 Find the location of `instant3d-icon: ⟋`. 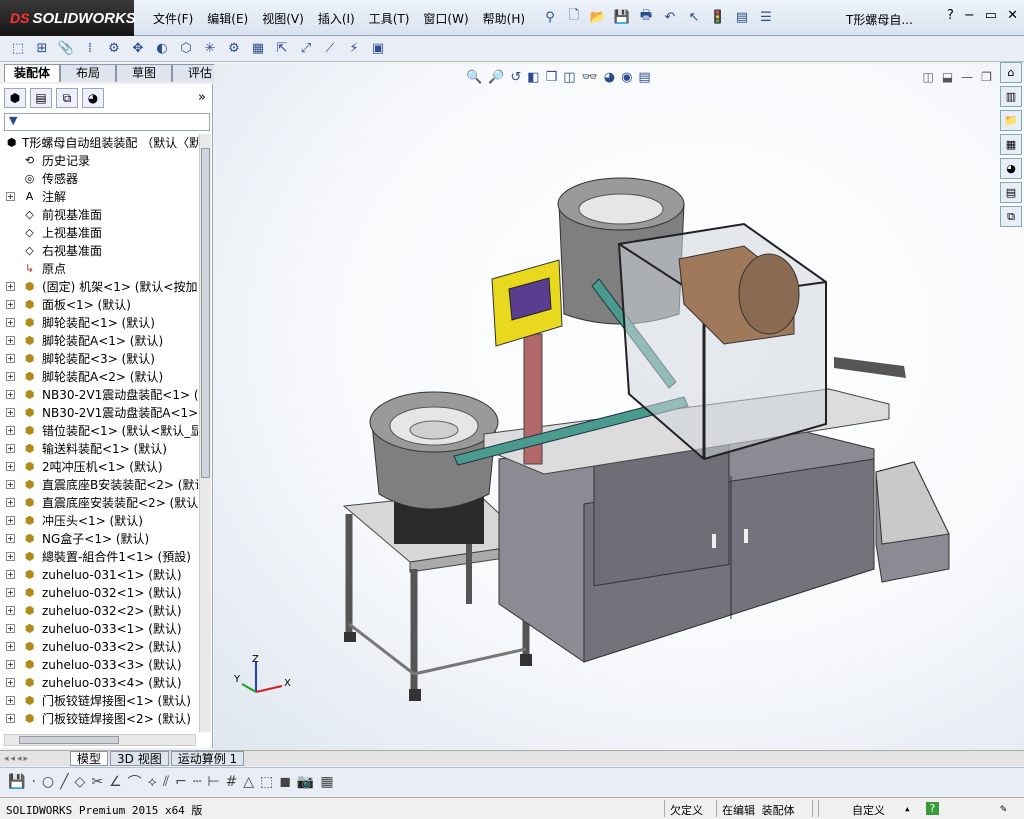

instant3d-icon: ⟋ is located at coordinates (330, 49).